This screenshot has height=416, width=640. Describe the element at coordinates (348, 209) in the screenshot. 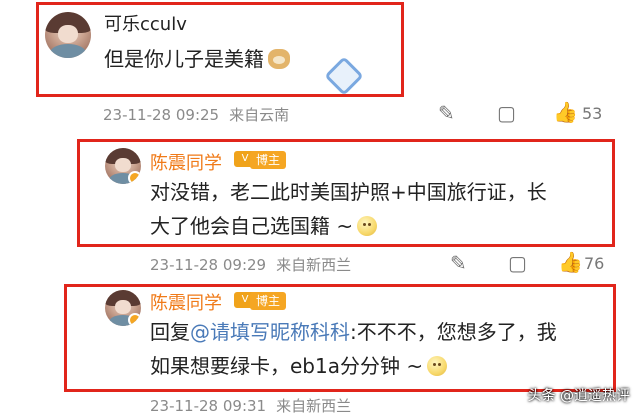

I see `comment-text: 对没错，老二此时美国护照+中国旅行证，长 大了他会自己选国籍 ~` at that location.